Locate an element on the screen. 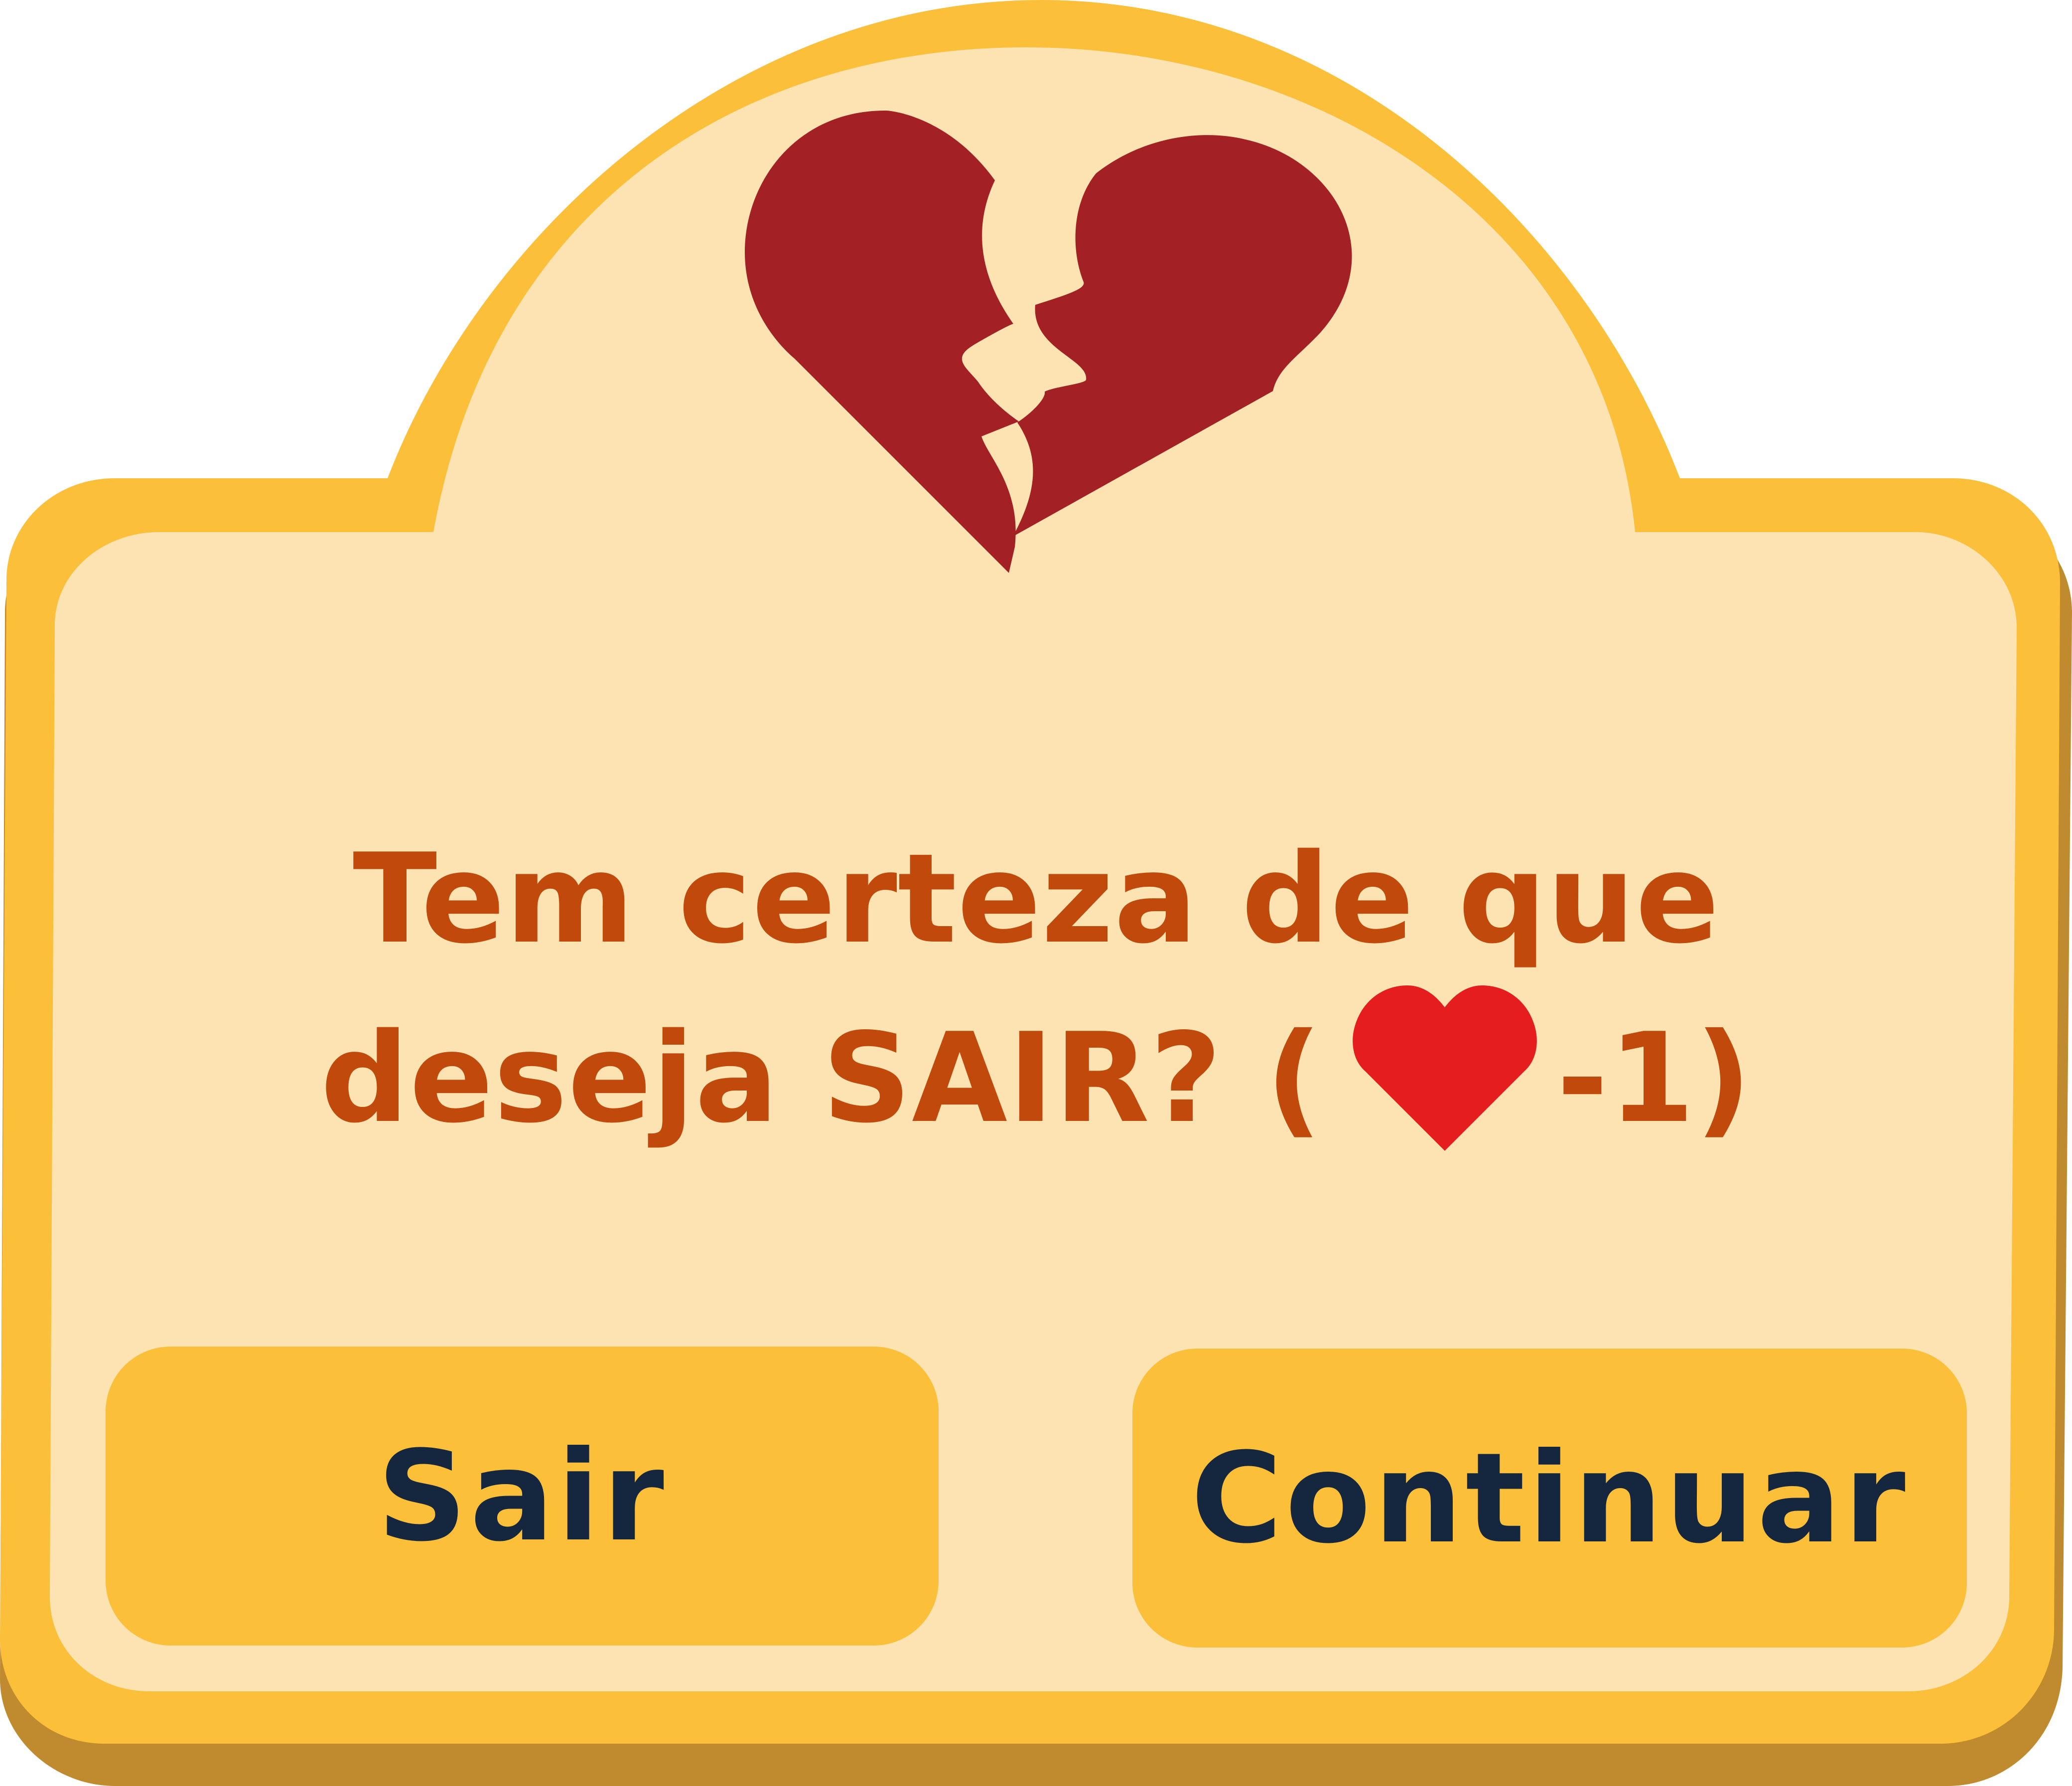 The height and width of the screenshot is (1786, 2072). continue-button-label: Continuar is located at coordinates (1550, 1498).